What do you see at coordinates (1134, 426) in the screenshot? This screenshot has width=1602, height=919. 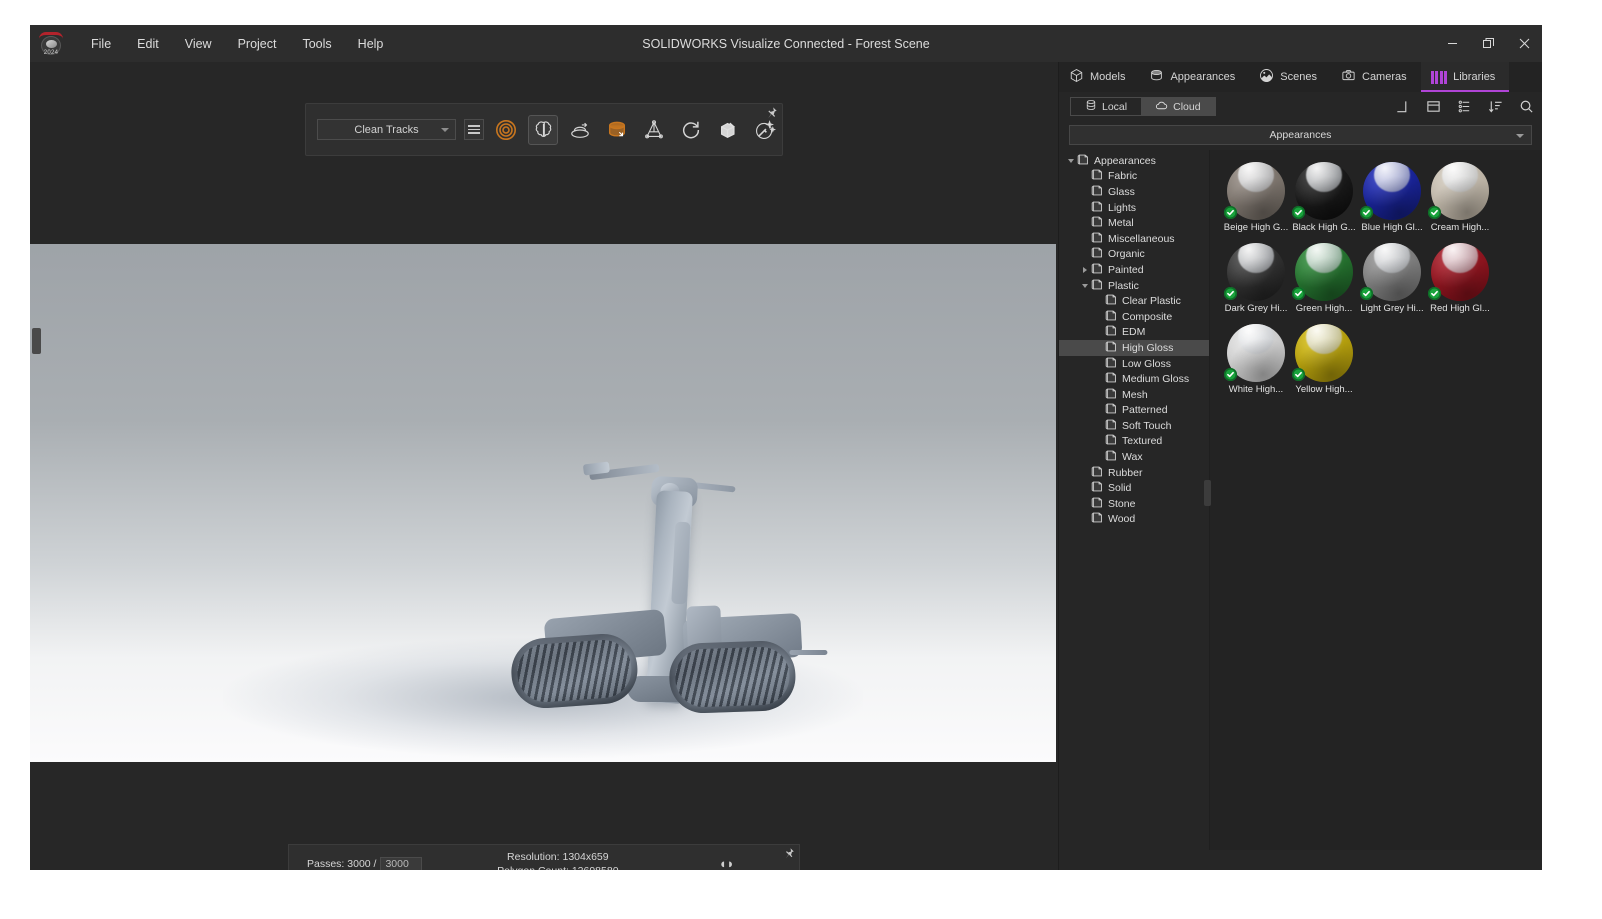 I see `tree-node-soft-touch: Soft Touch` at bounding box center [1134, 426].